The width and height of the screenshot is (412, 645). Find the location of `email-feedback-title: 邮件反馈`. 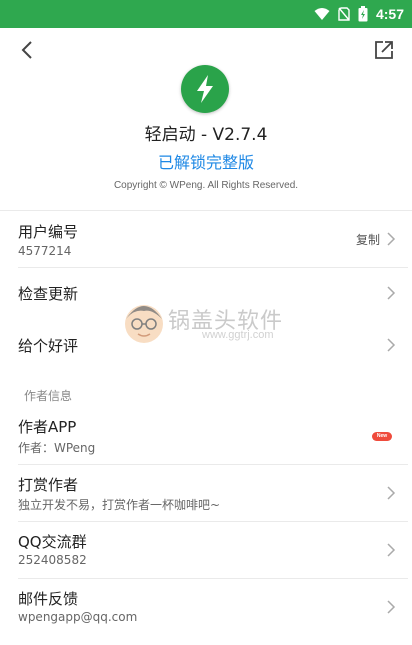

email-feedback-title: 邮件反馈 is located at coordinates (48, 599).